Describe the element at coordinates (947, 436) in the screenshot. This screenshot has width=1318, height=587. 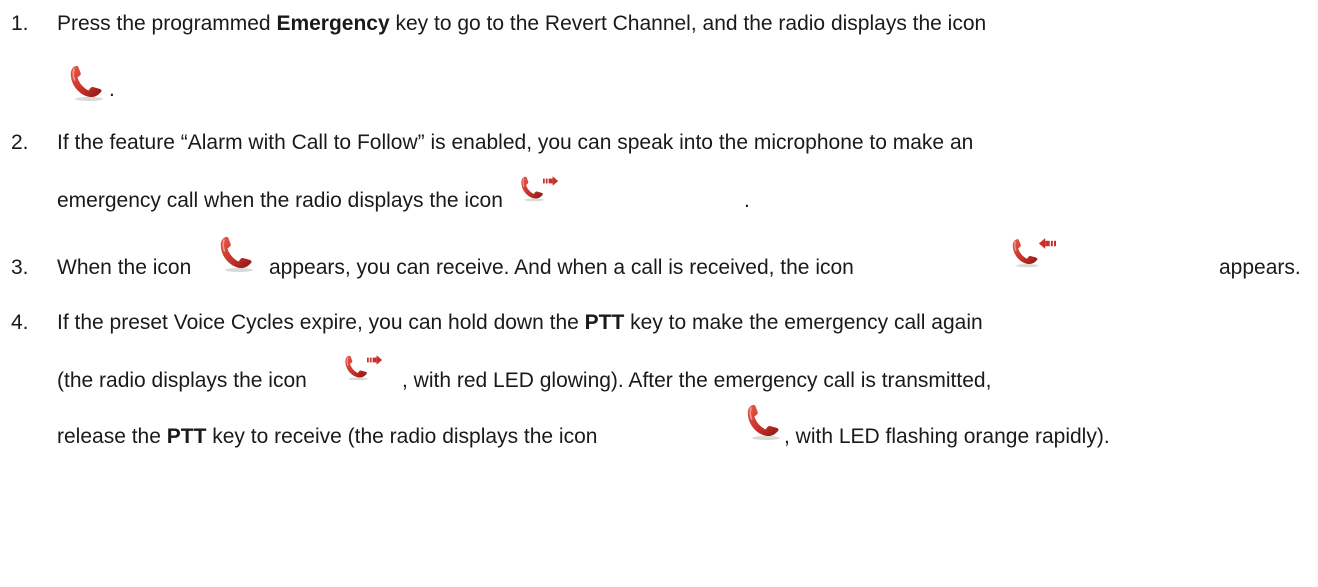
I see `step-text: , with LED flashing orange rapidly).` at that location.